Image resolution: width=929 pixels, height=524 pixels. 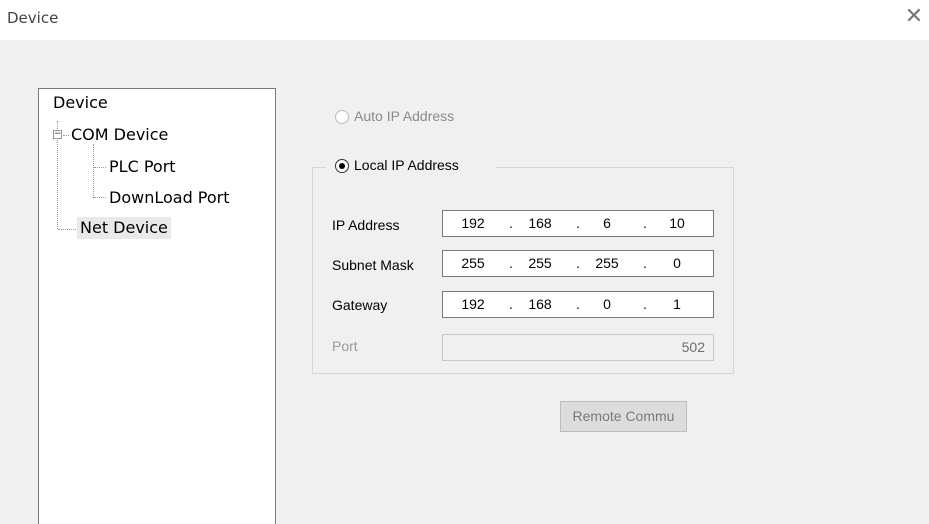 I want to click on local-ip-radio, so click(x=342, y=166).